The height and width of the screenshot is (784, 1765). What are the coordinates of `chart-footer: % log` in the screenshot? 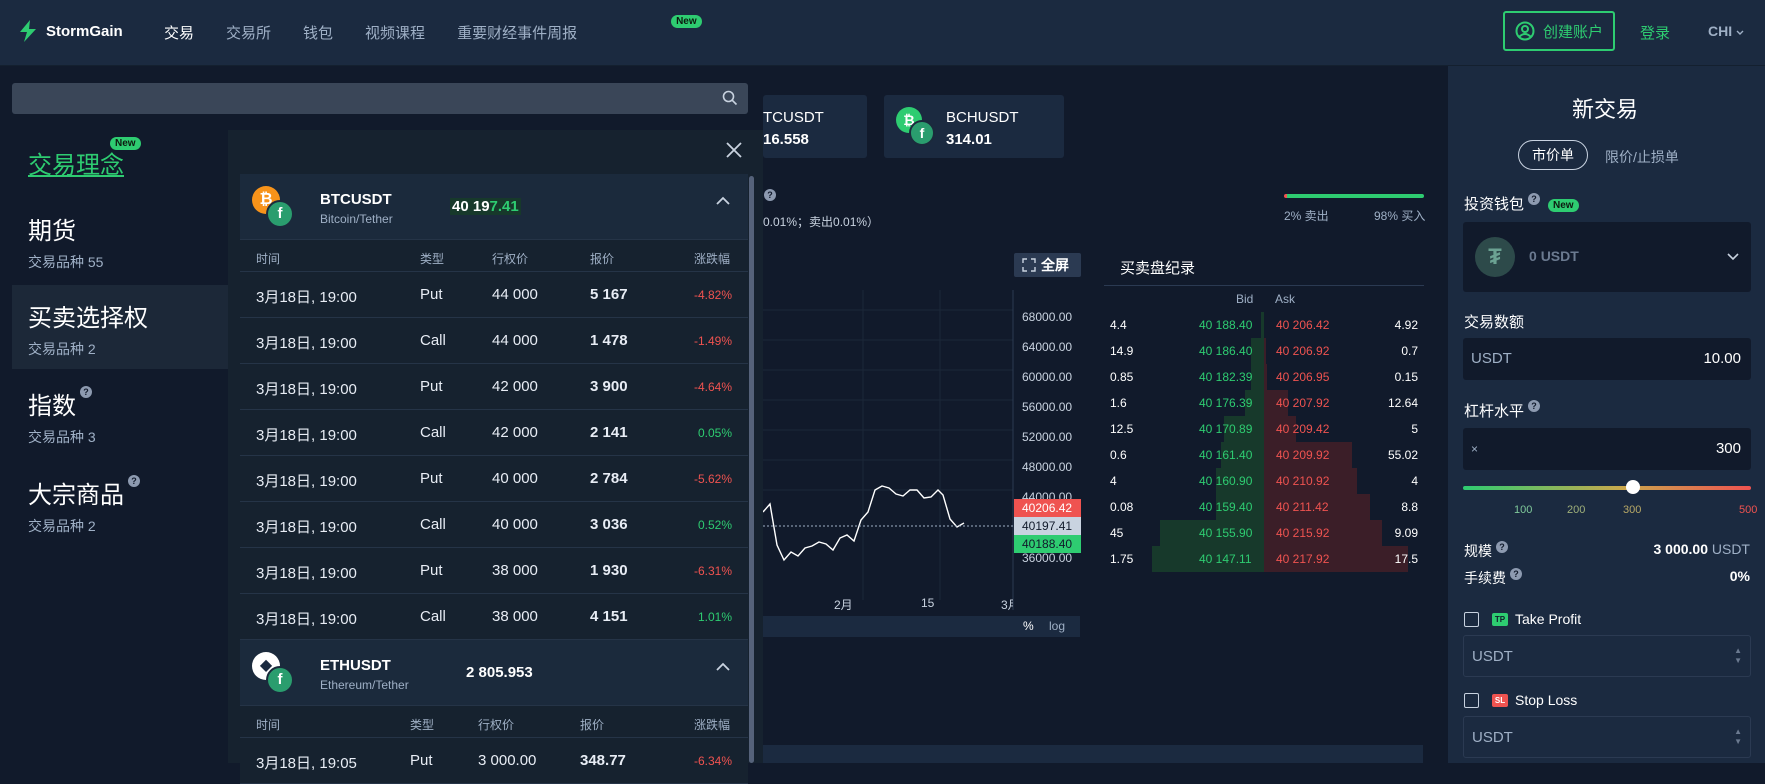 It's located at (921, 626).